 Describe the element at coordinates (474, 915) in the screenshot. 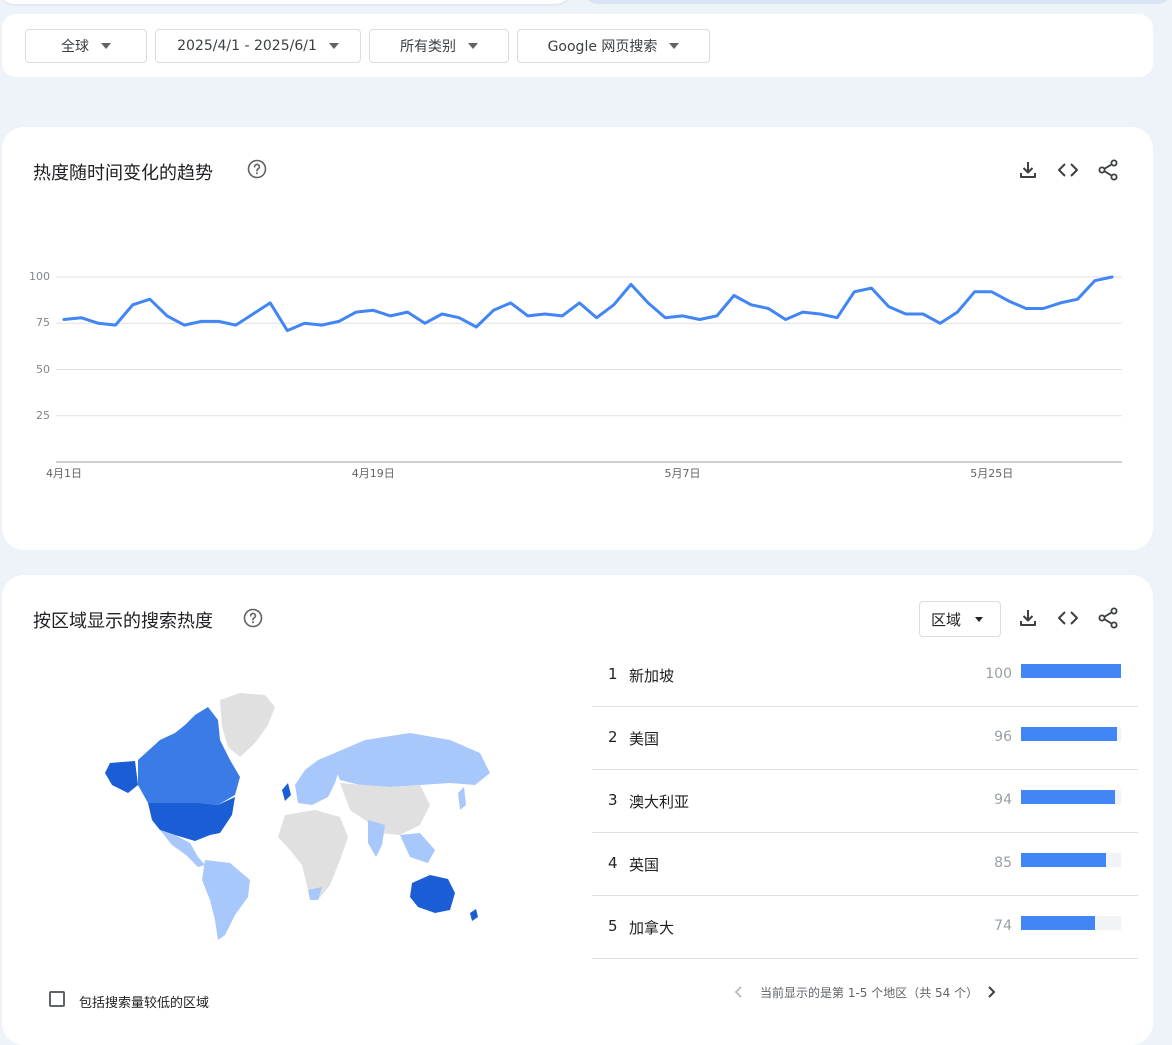

I see `map-new-zealand` at that location.